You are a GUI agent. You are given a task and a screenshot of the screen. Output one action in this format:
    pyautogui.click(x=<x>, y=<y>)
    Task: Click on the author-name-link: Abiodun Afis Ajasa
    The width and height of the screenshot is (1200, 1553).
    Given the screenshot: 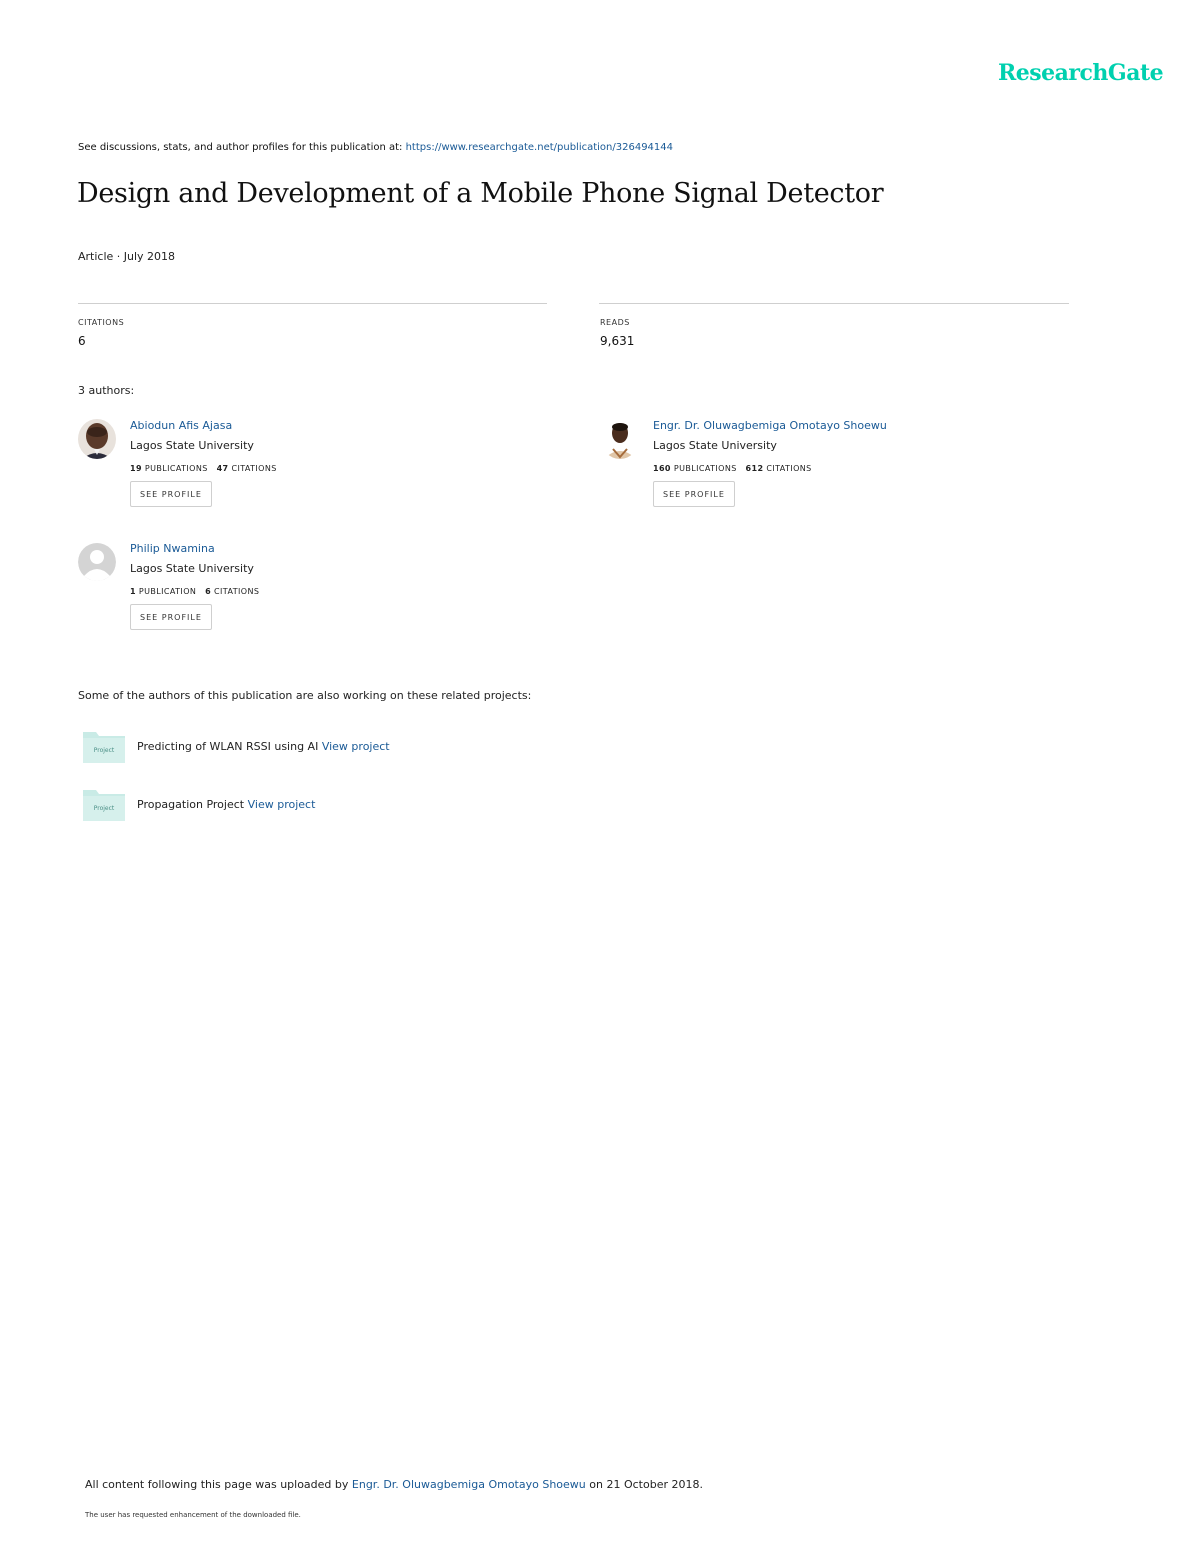 What is the action you would take?
    pyautogui.click(x=181, y=425)
    